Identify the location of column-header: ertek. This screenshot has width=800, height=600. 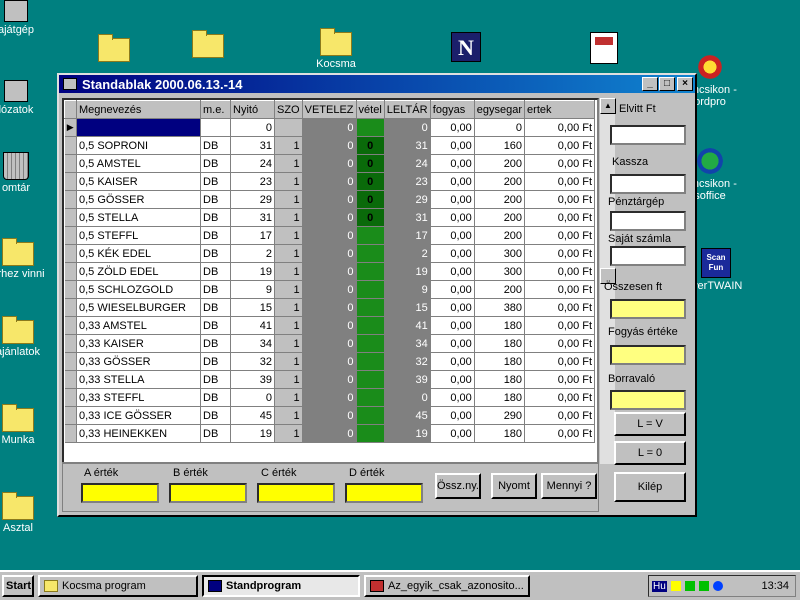
(560, 109).